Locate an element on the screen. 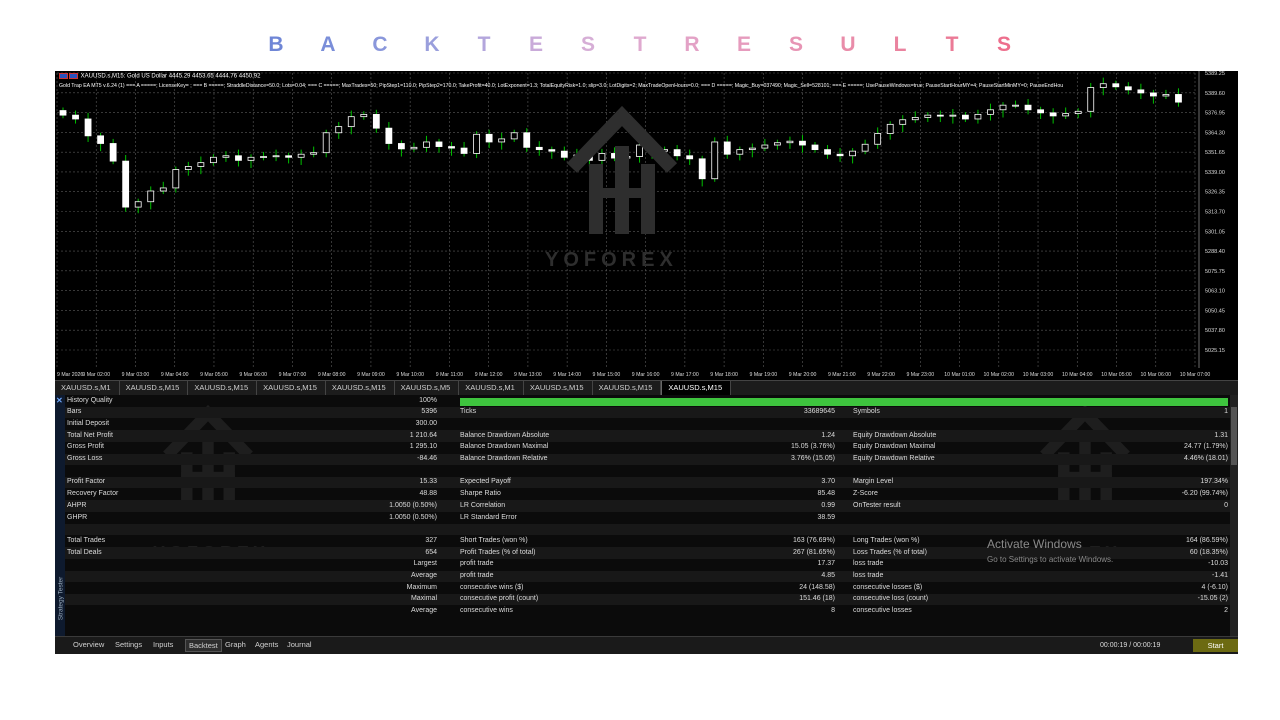  chart-tab: XAUUSD.s,M5 is located at coordinates (427, 388).